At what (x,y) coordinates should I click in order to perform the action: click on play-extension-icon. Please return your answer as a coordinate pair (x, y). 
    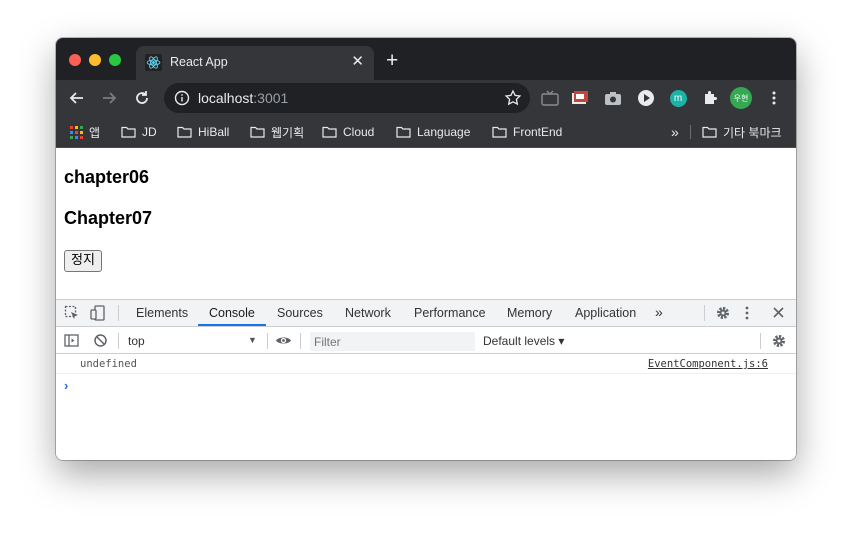
    Looking at the image, I should click on (646, 98).